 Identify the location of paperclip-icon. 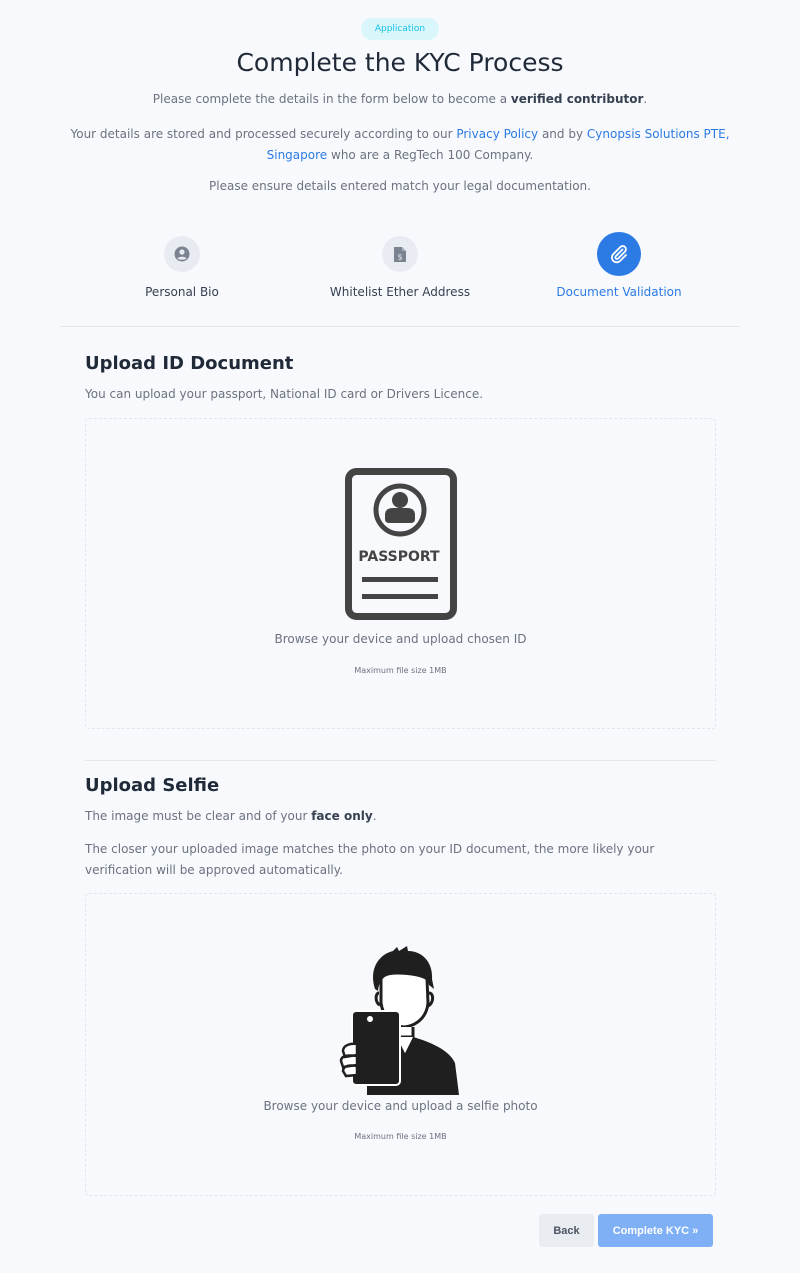
(619, 254).